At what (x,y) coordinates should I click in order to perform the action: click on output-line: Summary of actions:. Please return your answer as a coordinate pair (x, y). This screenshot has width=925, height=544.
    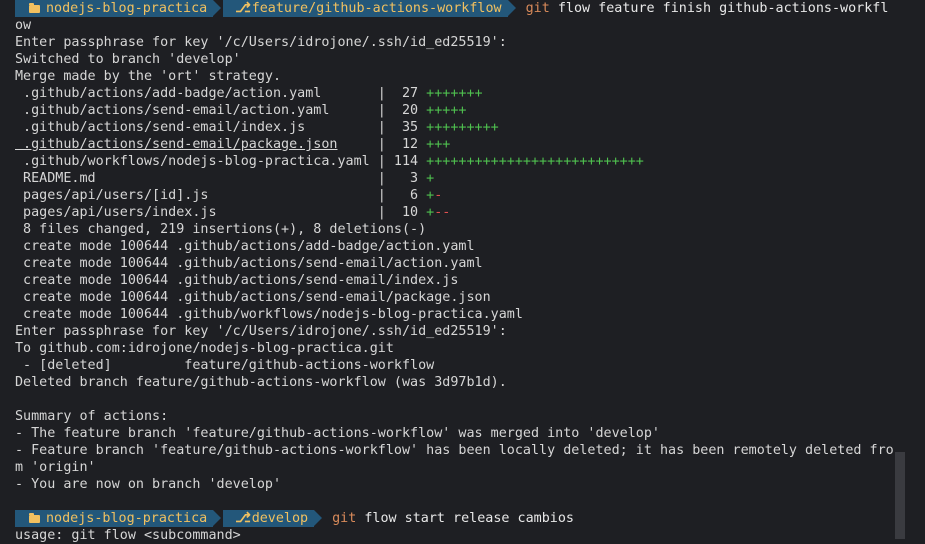
    Looking at the image, I should click on (92, 416).